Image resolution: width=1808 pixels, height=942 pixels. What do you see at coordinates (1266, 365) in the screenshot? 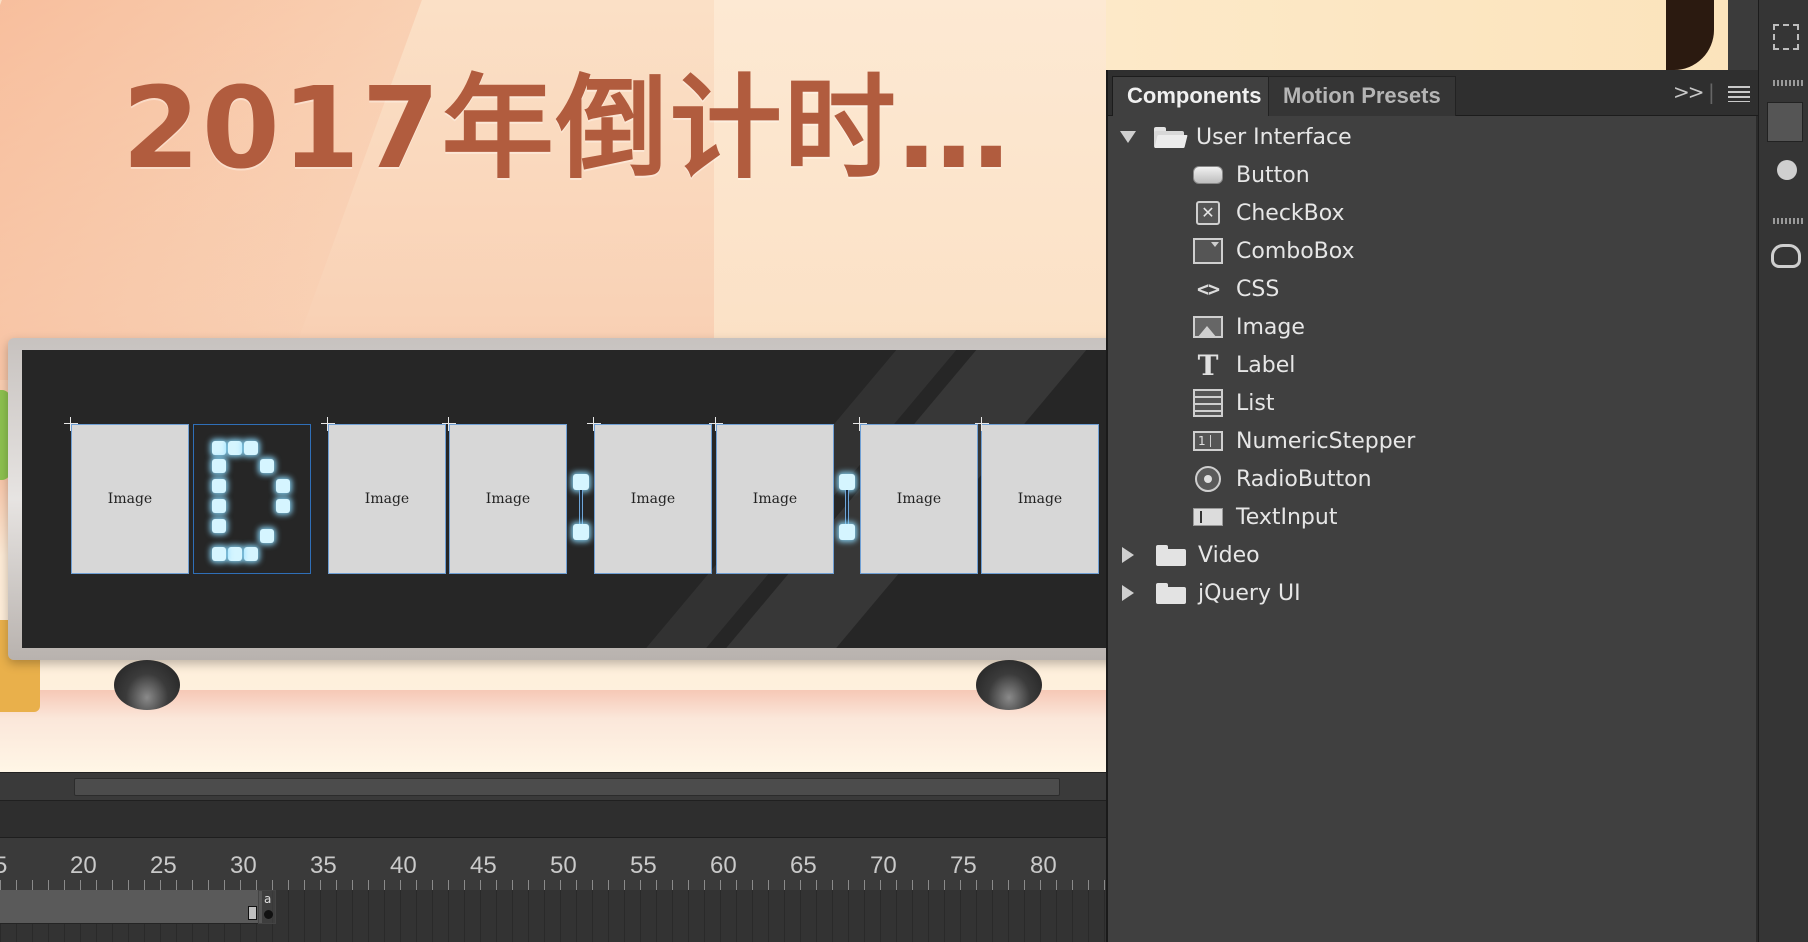
I see `component-label: Label` at bounding box center [1266, 365].